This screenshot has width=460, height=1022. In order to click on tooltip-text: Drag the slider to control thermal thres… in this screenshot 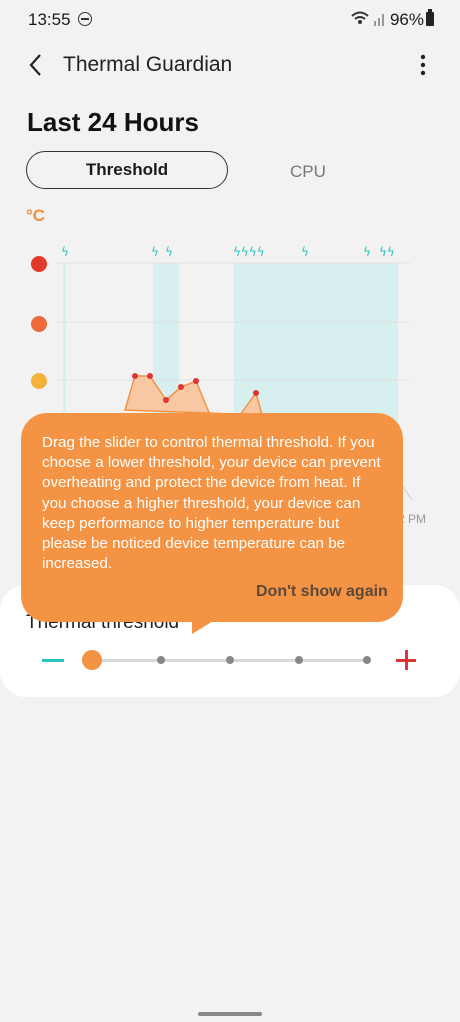, I will do `click(211, 503)`.